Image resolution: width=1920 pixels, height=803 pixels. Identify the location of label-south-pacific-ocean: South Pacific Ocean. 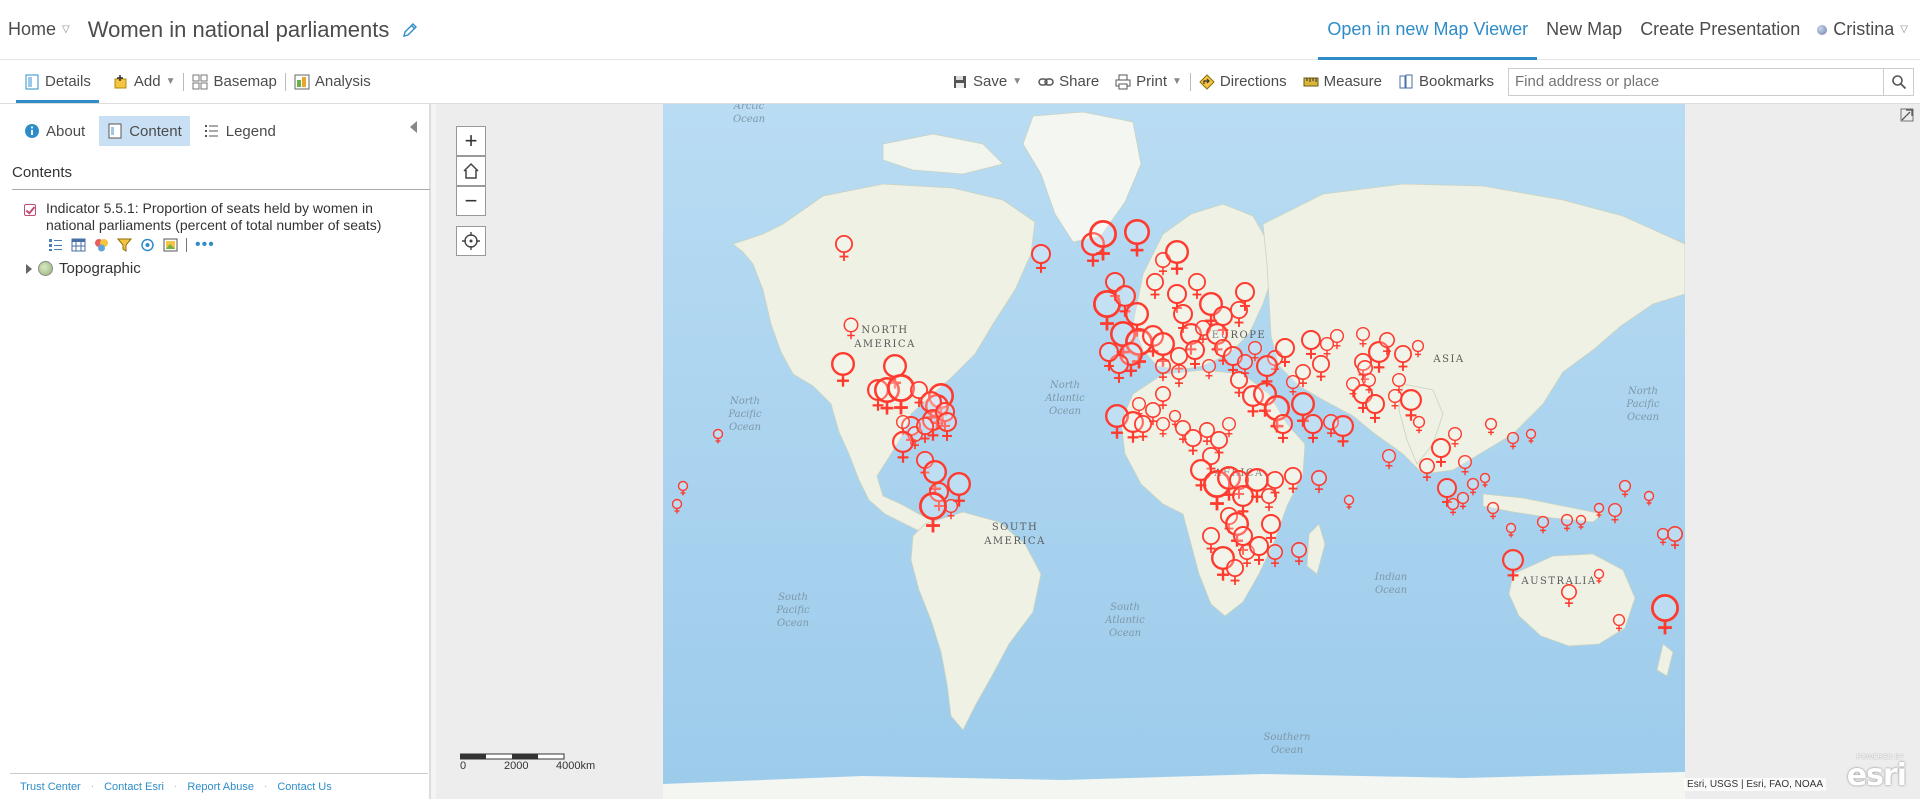
(792, 610).